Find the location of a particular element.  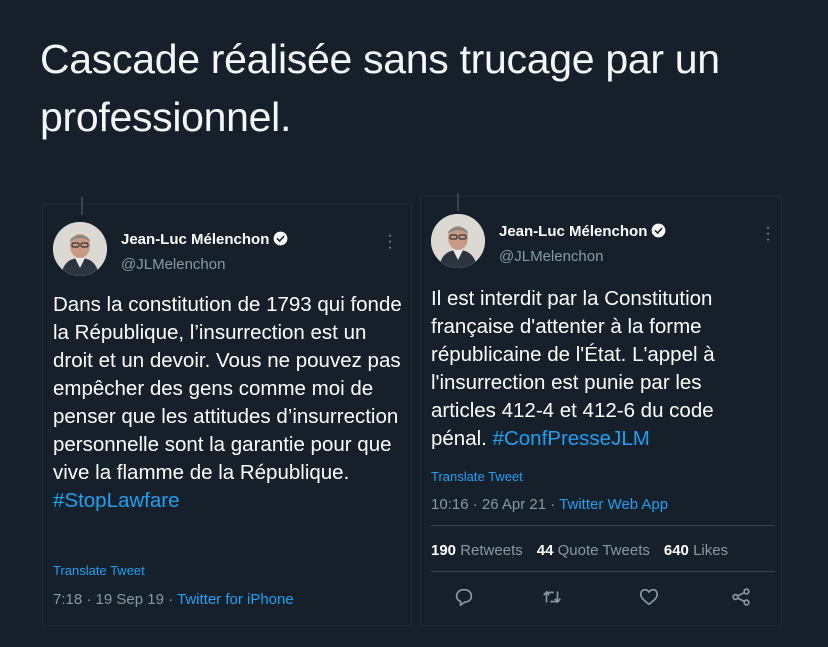

tweet-source-link: Twitter Web App is located at coordinates (613, 504).